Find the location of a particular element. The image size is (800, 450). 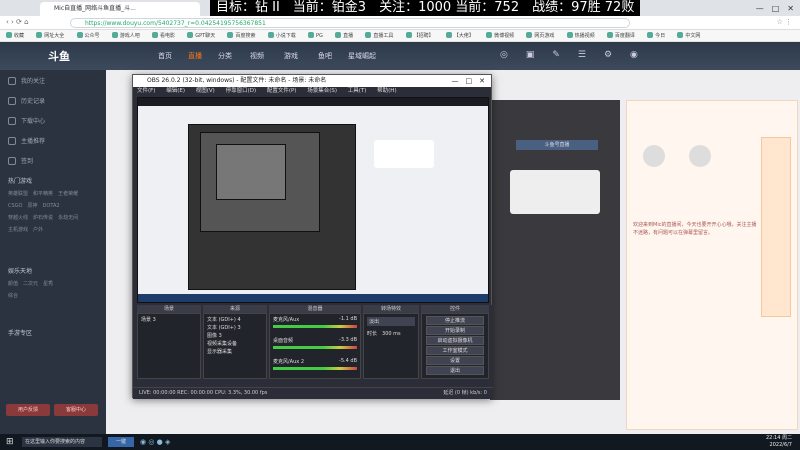

header-icons: ◎▣✎☰⚙◉ is located at coordinates (635, 56).